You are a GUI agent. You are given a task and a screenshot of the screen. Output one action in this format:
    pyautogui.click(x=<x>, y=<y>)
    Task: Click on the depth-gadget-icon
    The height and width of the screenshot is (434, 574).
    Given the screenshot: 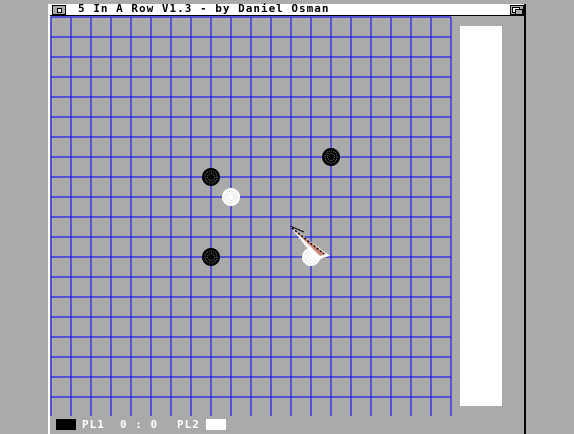 What is the action you would take?
    pyautogui.click(x=517, y=10)
    